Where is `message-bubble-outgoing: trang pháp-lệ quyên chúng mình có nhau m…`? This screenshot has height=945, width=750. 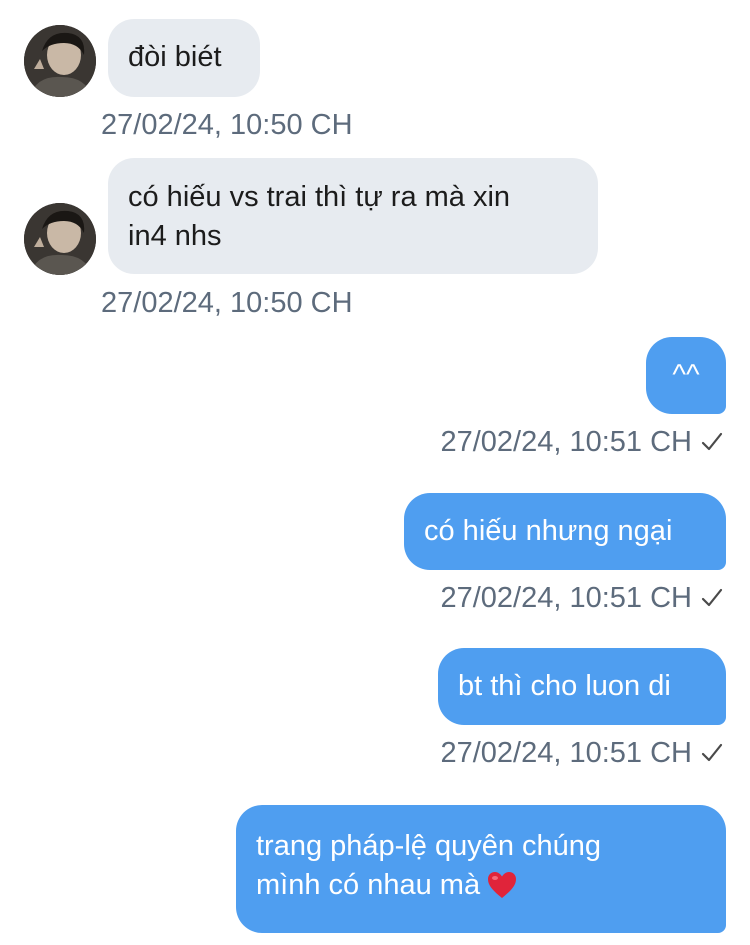 message-bubble-outgoing: trang pháp-lệ quyên chúng mình có nhau m… is located at coordinates (481, 869).